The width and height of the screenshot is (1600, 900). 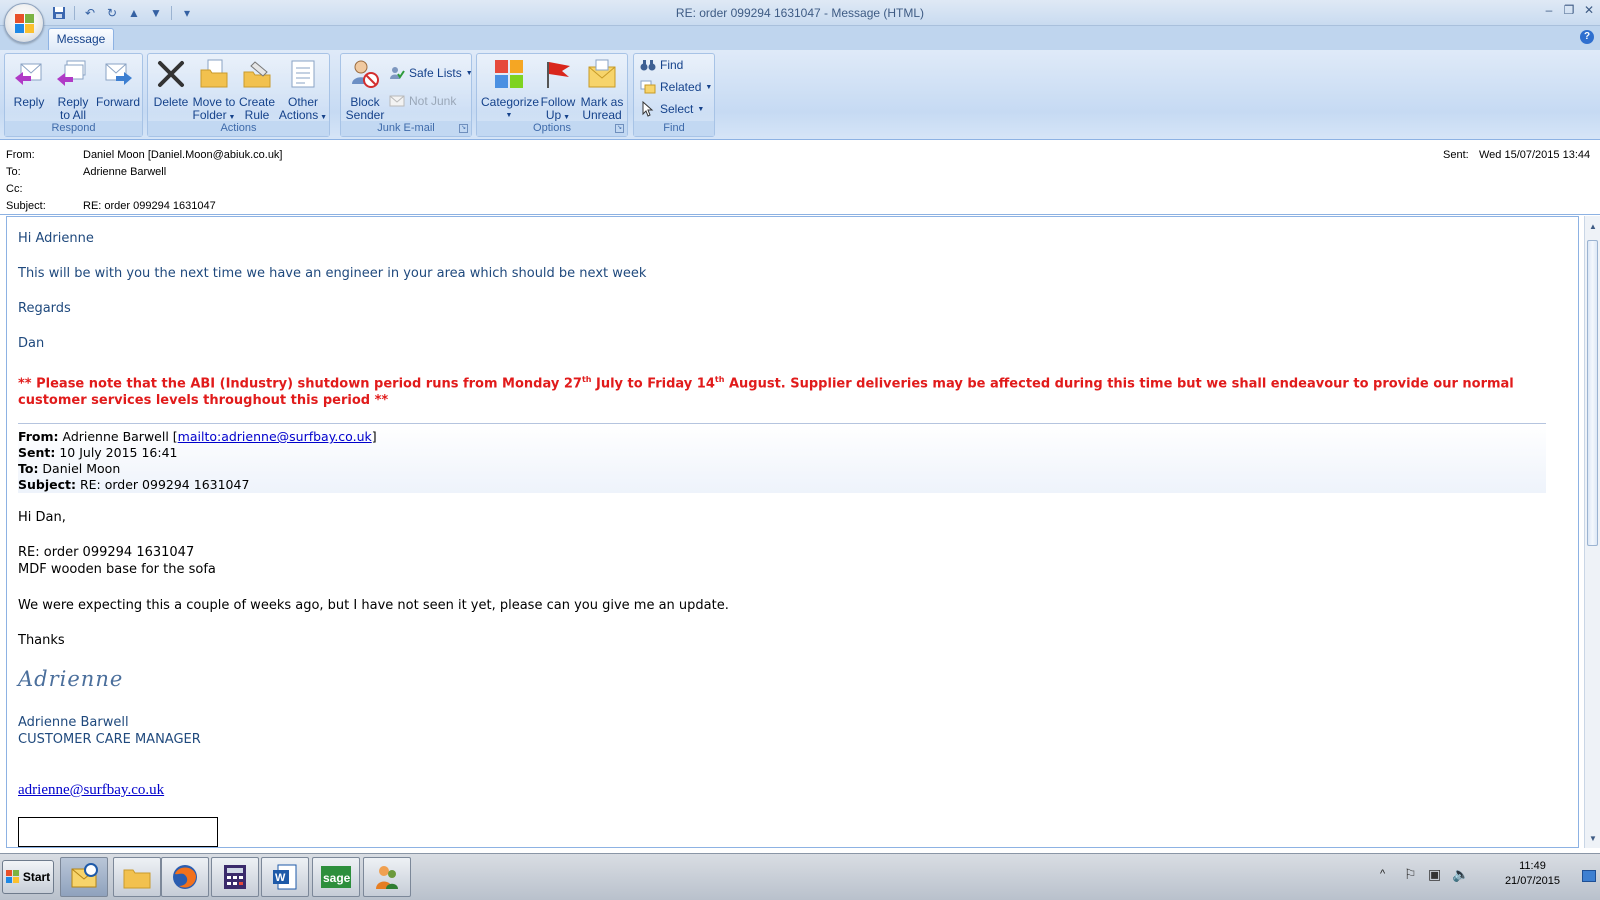 What do you see at coordinates (558, 89) in the screenshot?
I see `follow-up-button: Follow Up ▼` at bounding box center [558, 89].